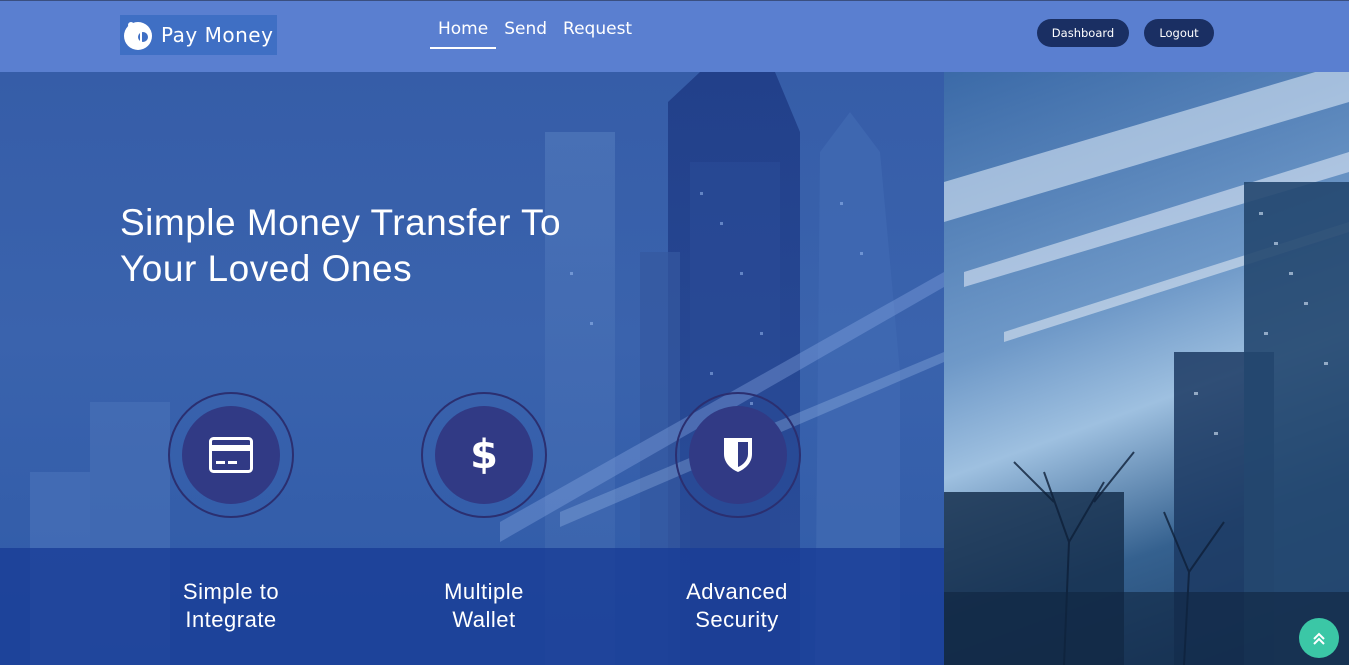 Image resolution: width=1349 pixels, height=665 pixels. What do you see at coordinates (266, 268) in the screenshot?
I see `hero-title-line-2: Your Loved Ones` at bounding box center [266, 268].